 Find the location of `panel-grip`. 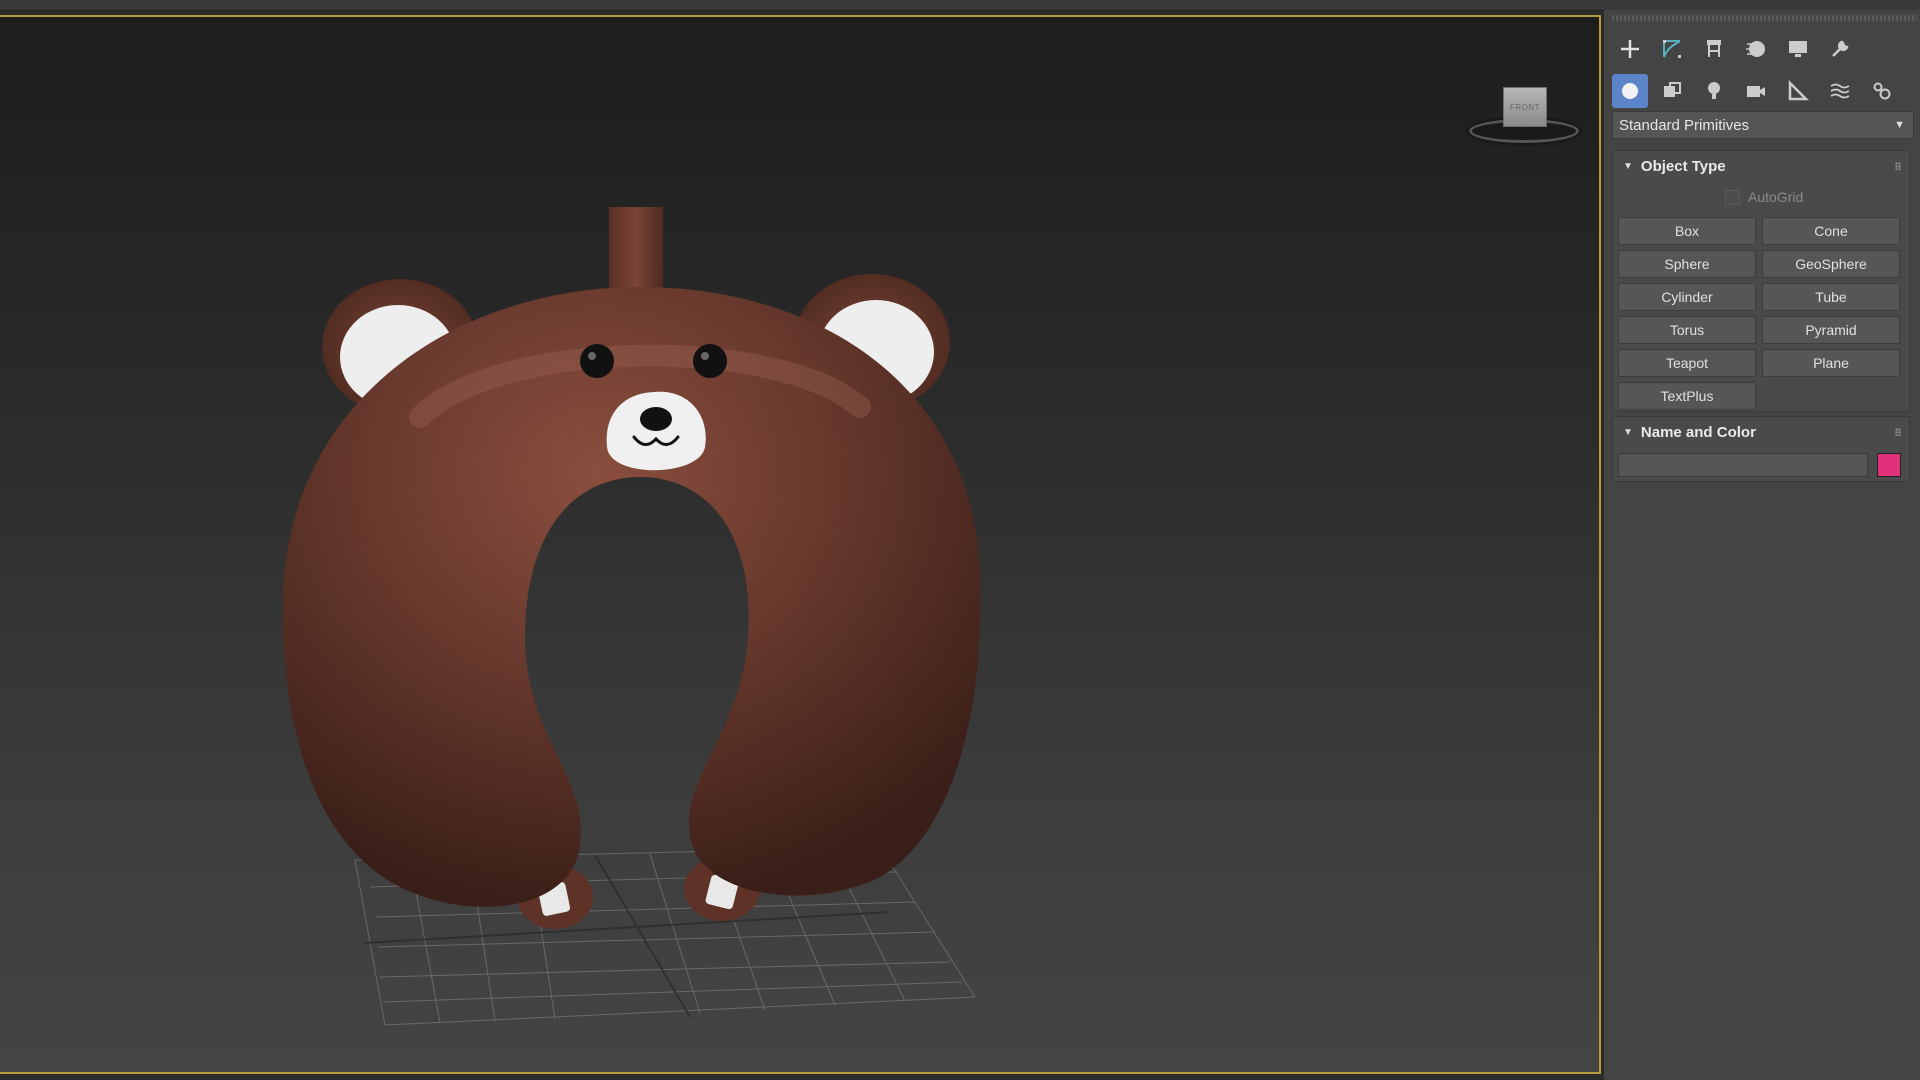

panel-grip is located at coordinates (1764, 18).